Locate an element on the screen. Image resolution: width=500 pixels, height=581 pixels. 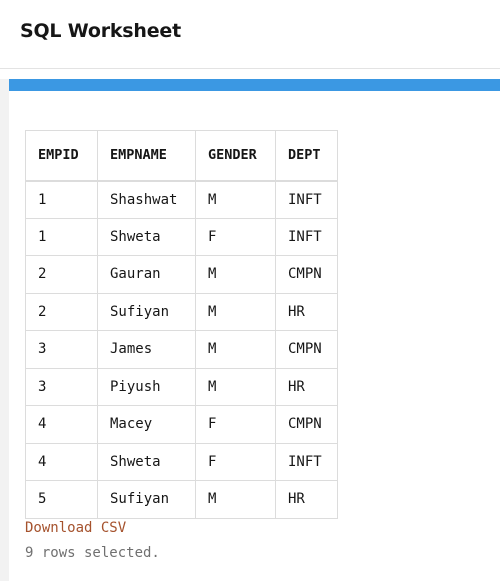
column-header-gender: GENDER is located at coordinates (235, 155).